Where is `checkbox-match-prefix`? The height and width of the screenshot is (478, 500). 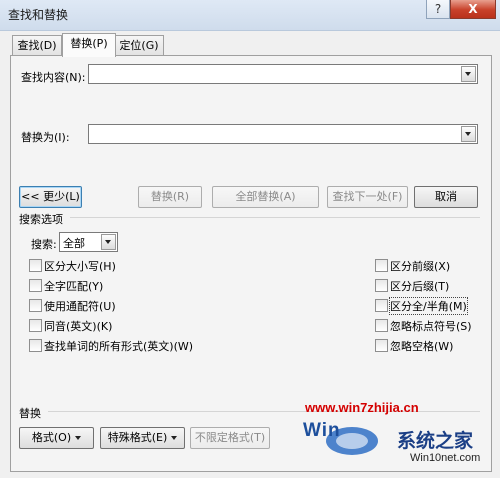 checkbox-match-prefix is located at coordinates (381, 265).